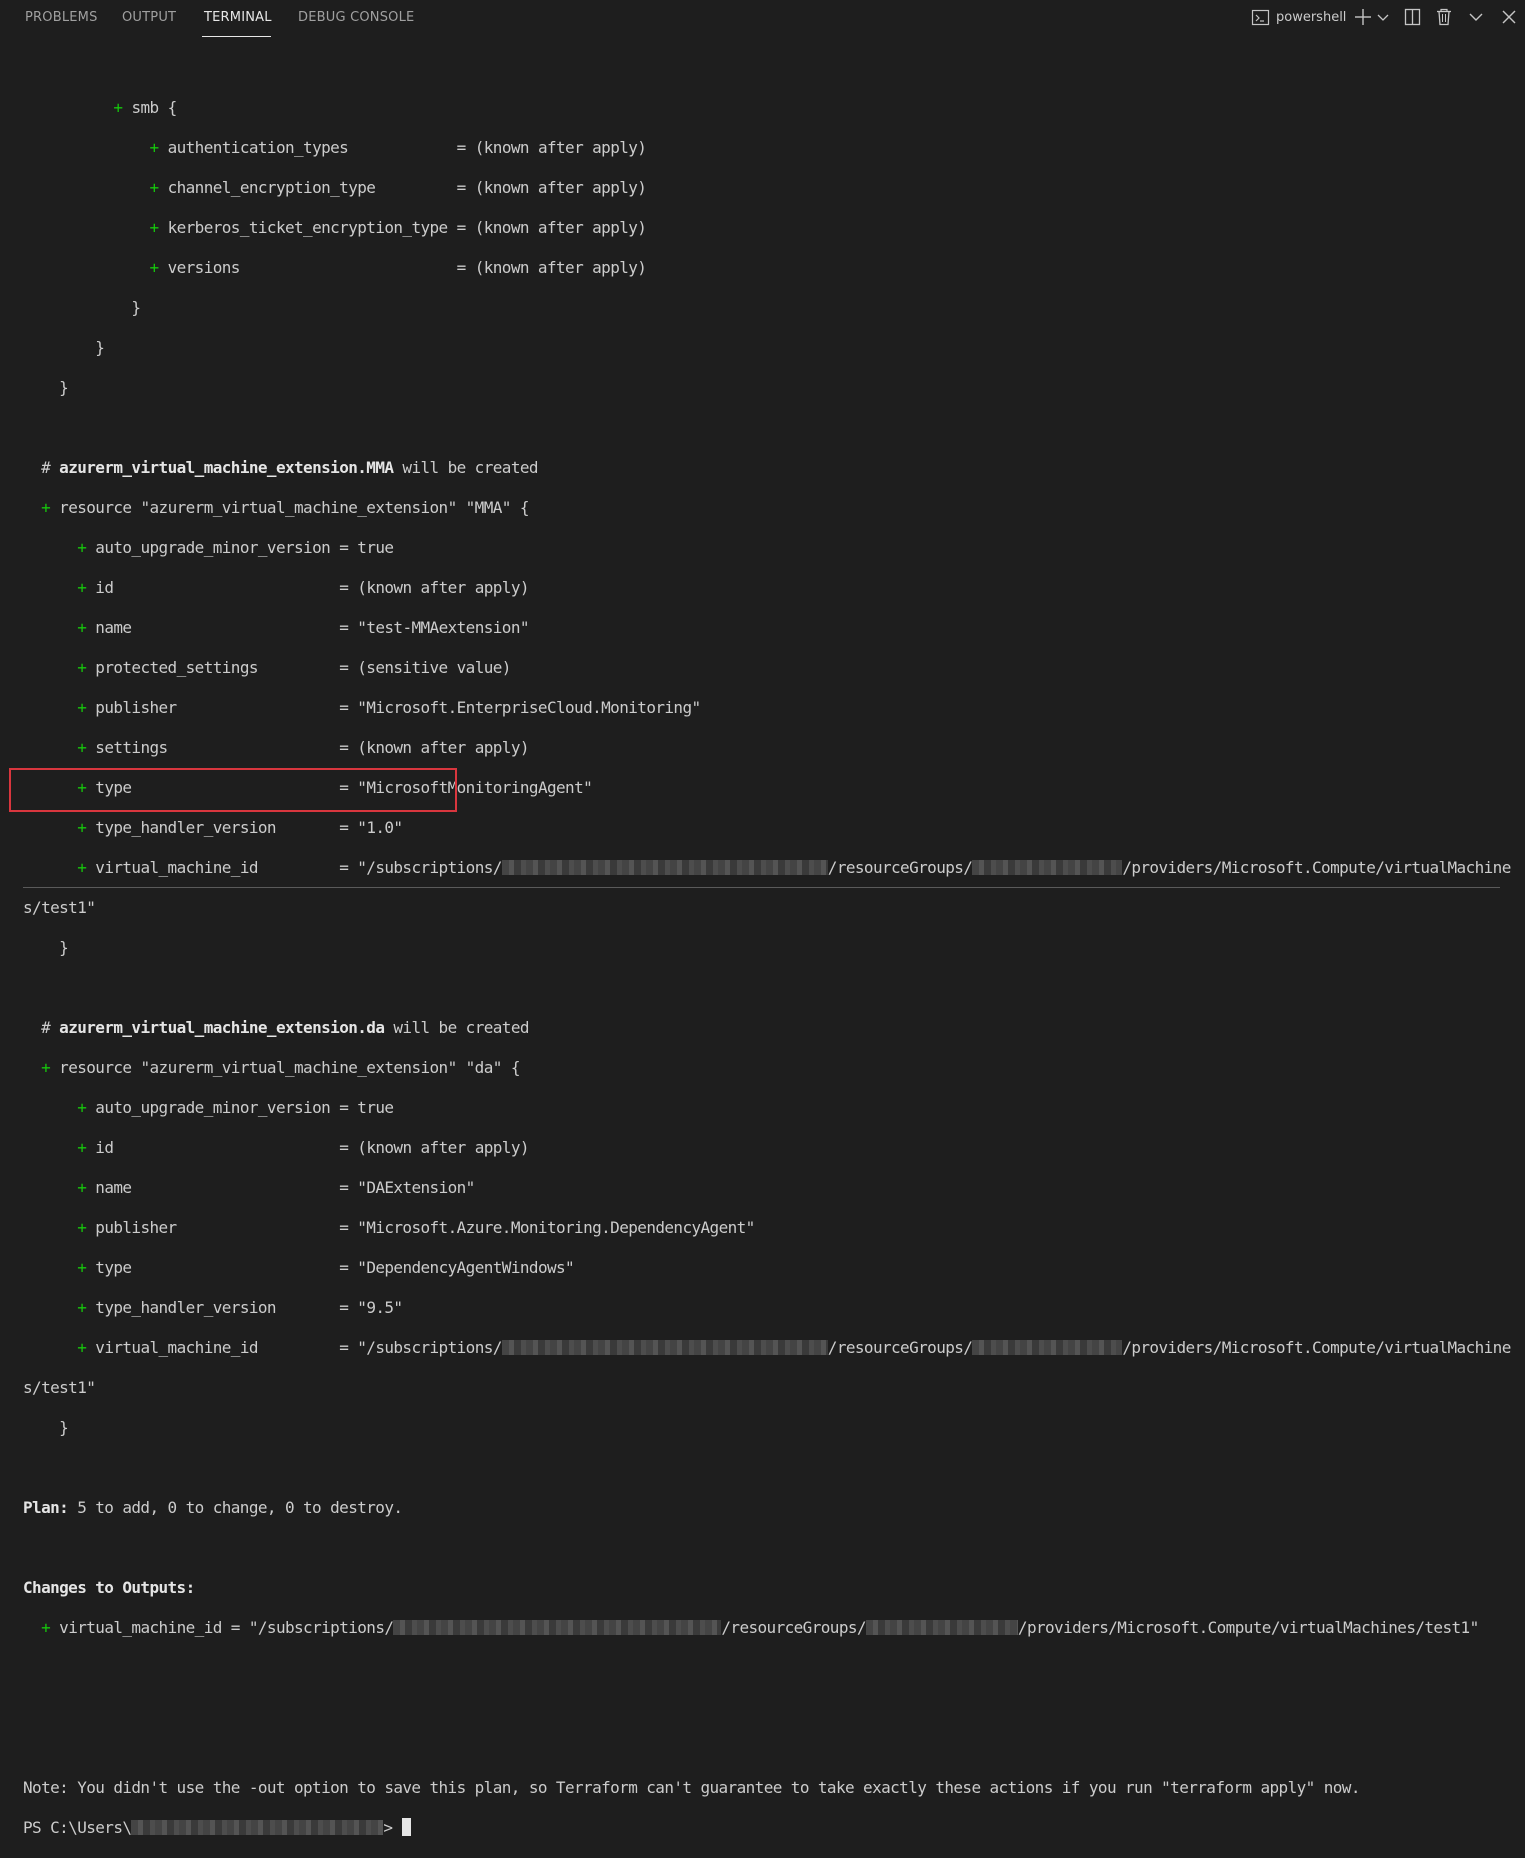  Describe the element at coordinates (1363, 18) in the screenshot. I see `plus-icon` at that location.